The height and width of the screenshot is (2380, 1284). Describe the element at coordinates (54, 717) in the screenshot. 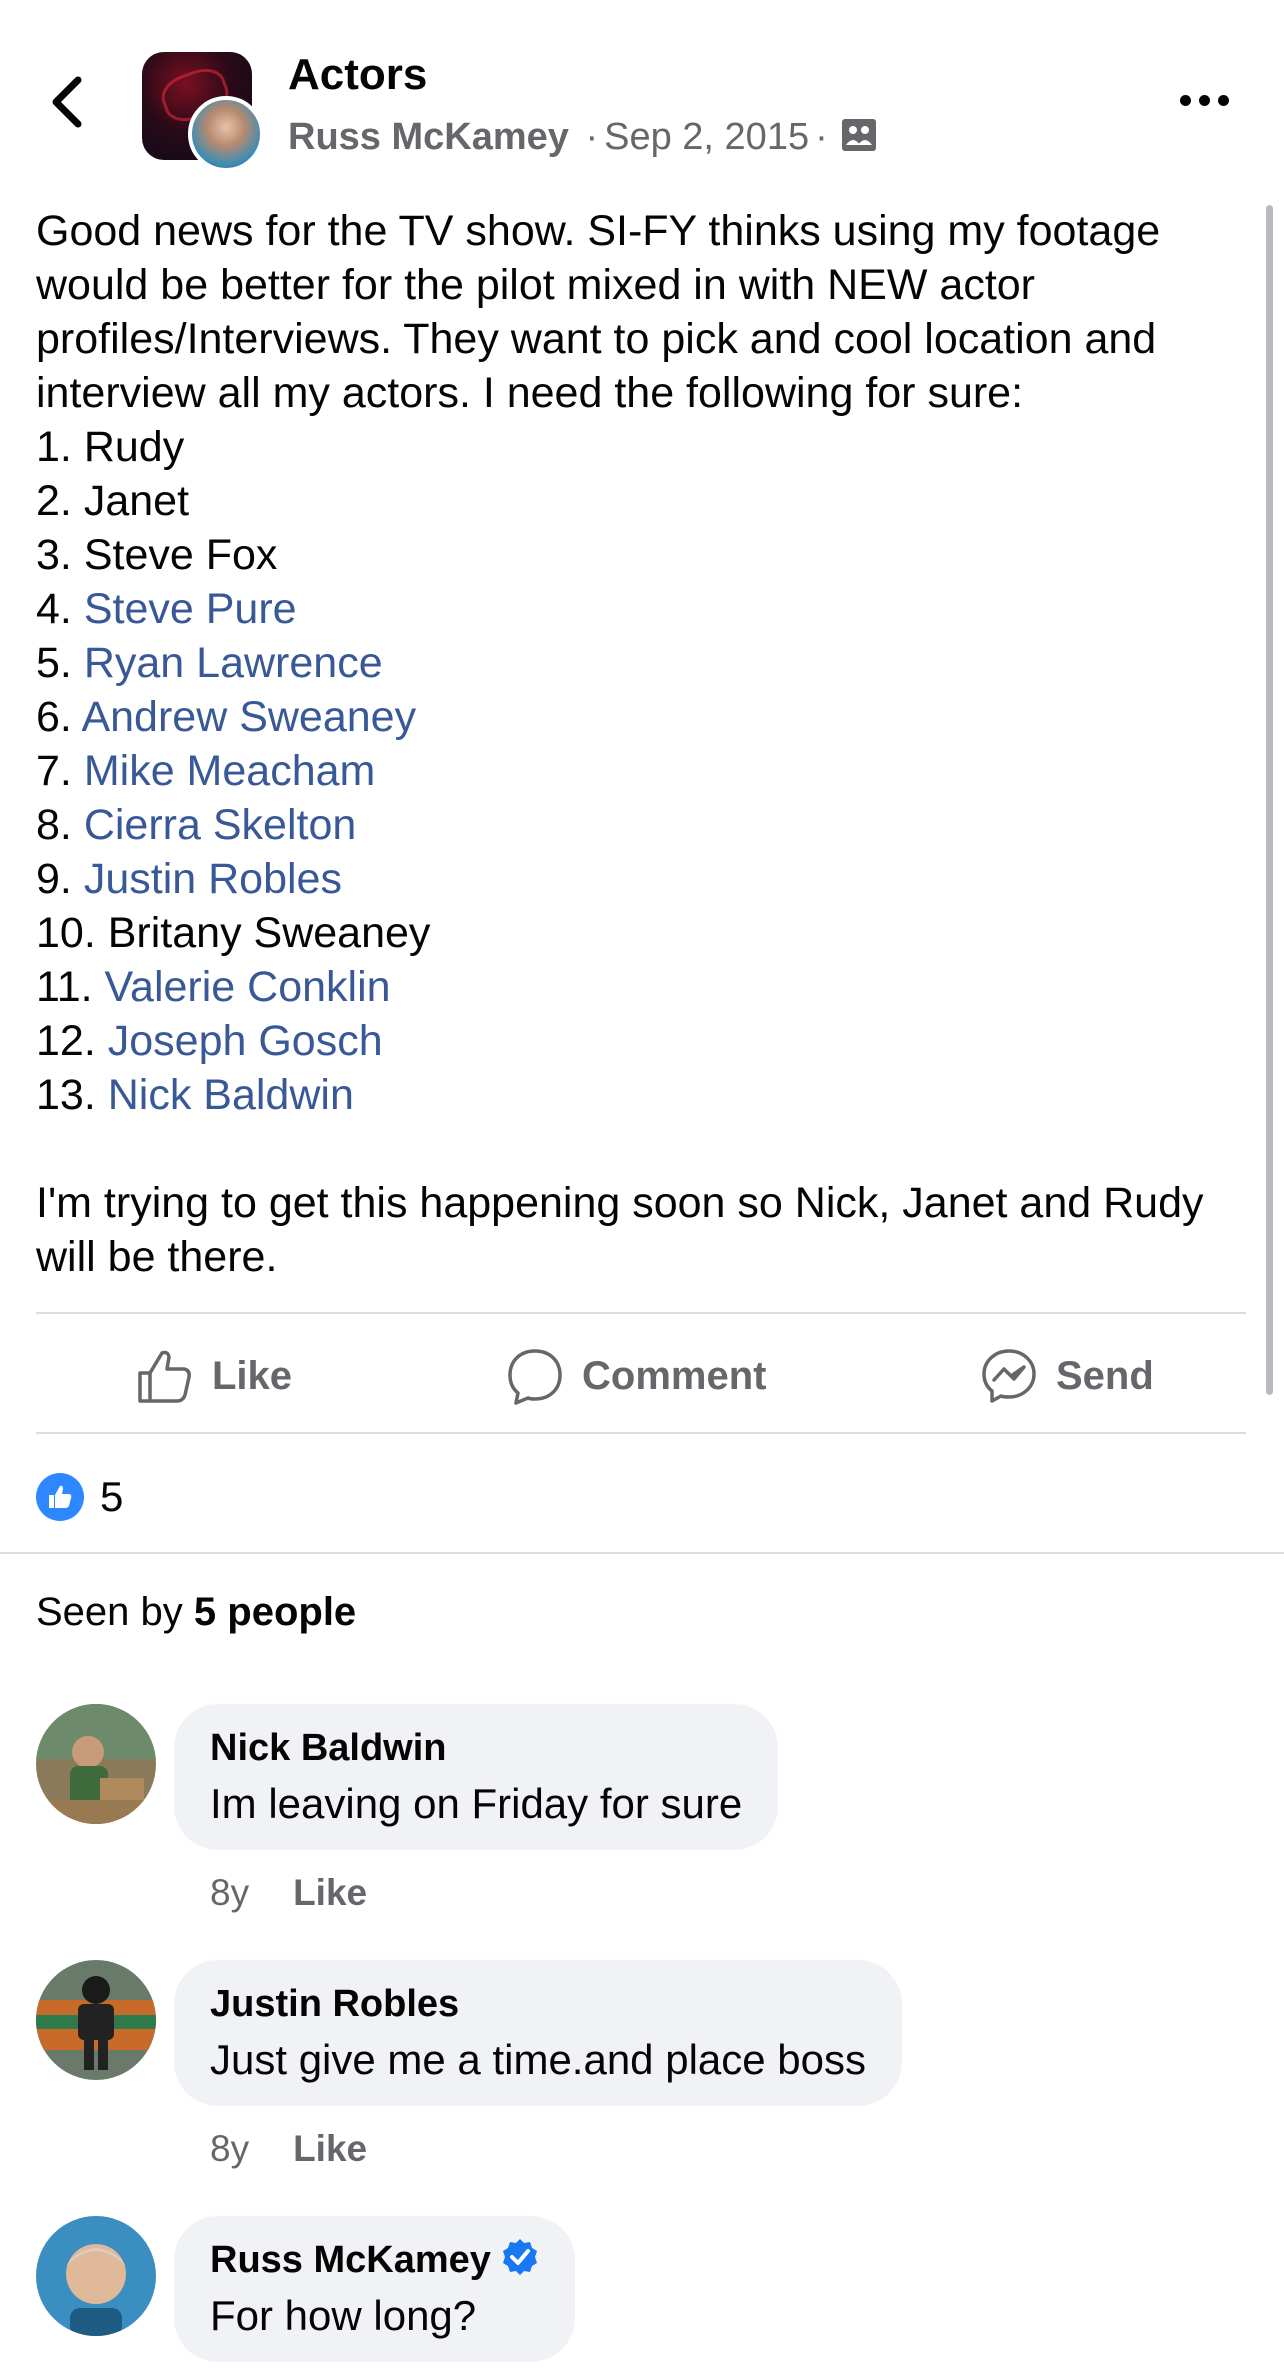

I see `actor-number: 6.` at that location.